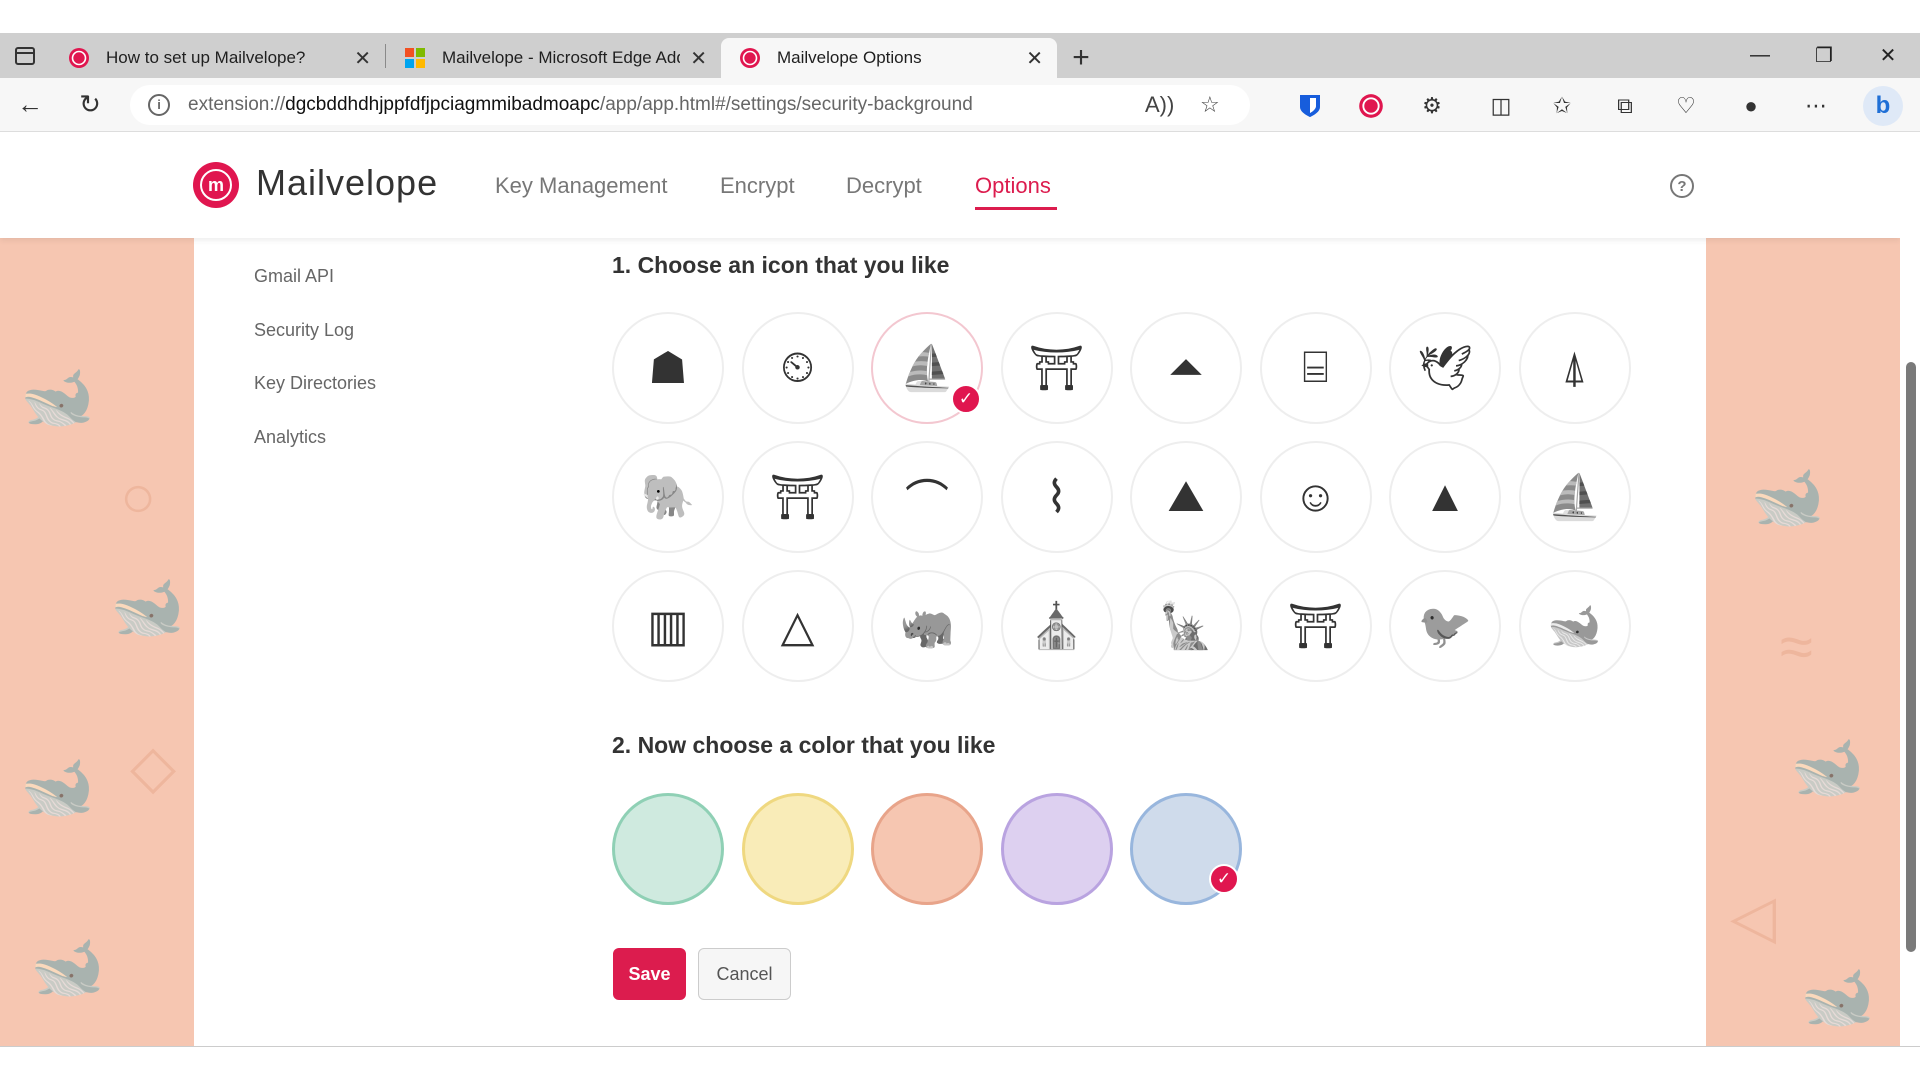  I want to click on icon-glyph: ⌒, so click(927, 501).